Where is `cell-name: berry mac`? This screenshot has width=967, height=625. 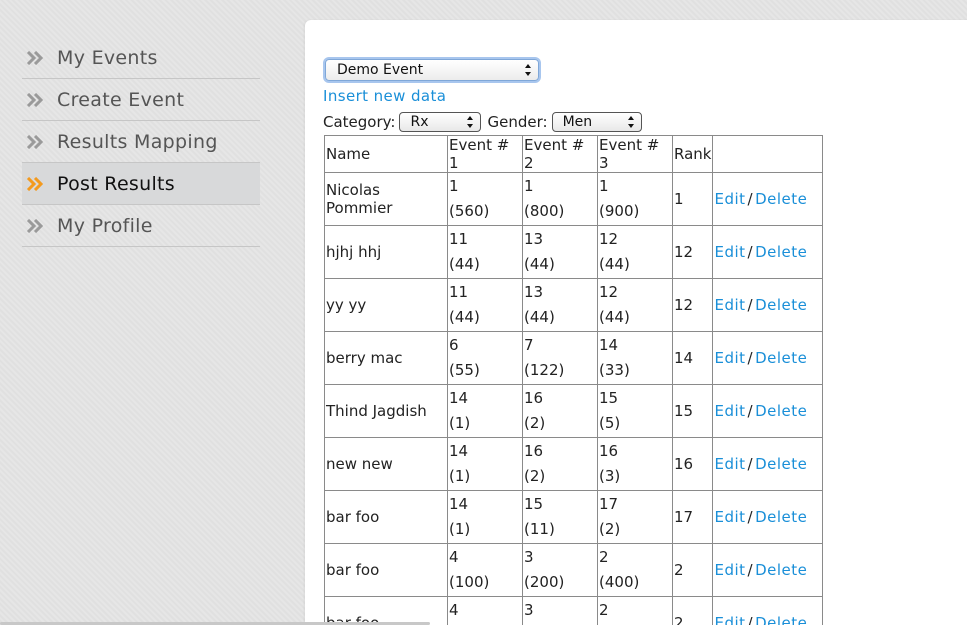 cell-name: berry mac is located at coordinates (386, 358).